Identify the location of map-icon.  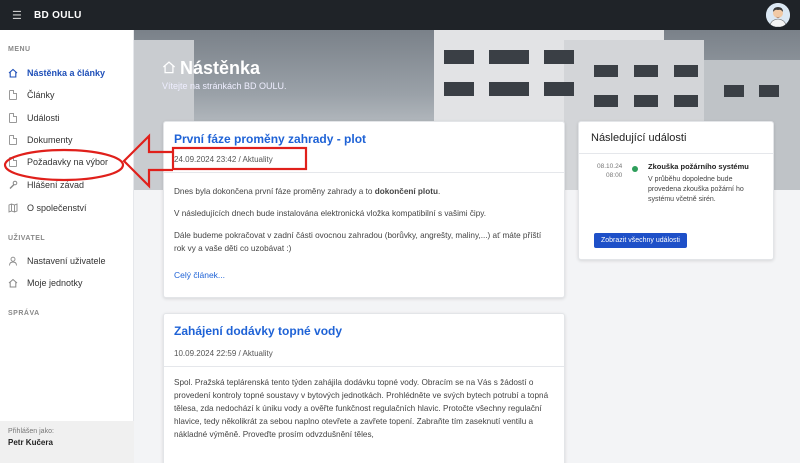
(13, 207).